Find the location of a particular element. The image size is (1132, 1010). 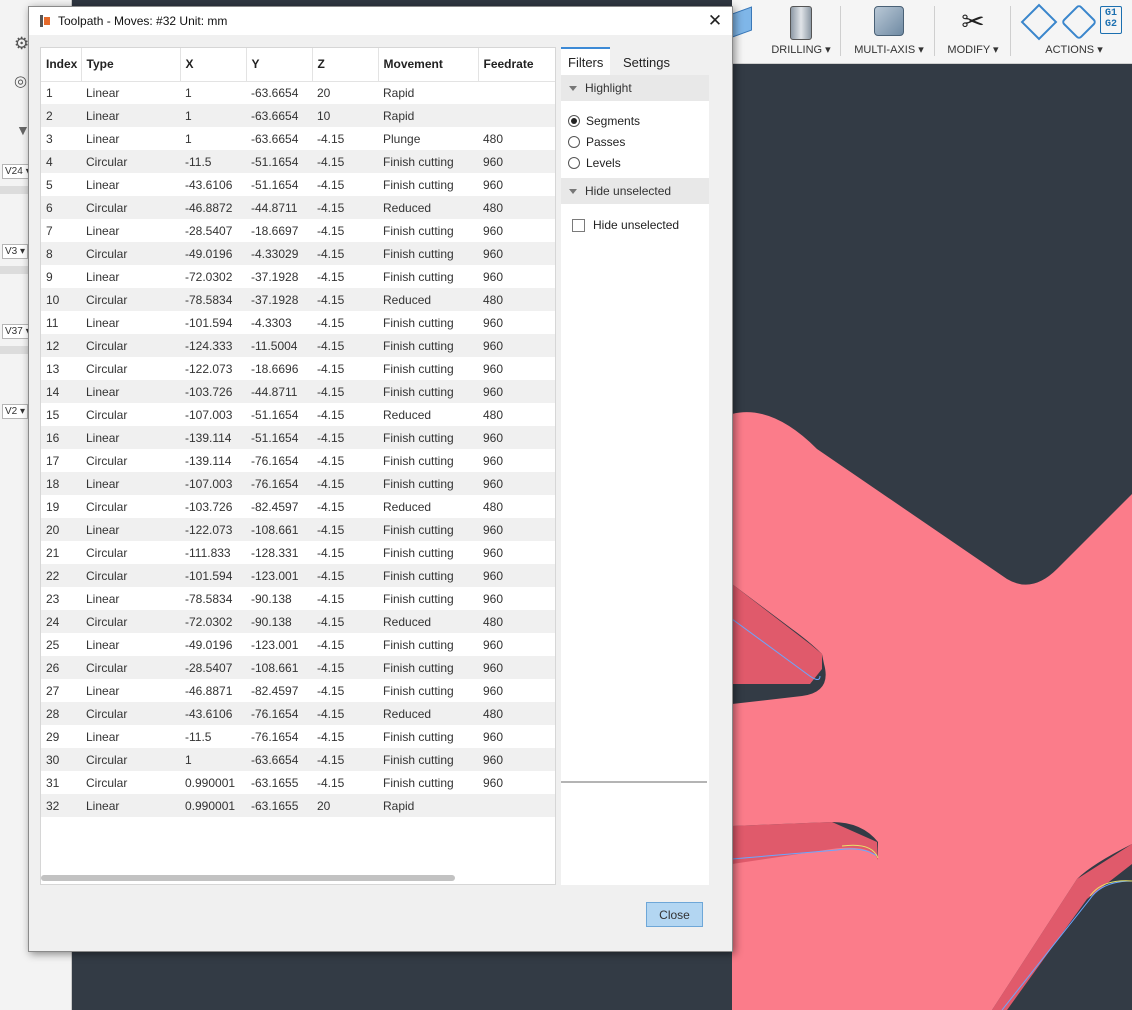

browser-chip-v2: V2 ▾ is located at coordinates (15, 411).